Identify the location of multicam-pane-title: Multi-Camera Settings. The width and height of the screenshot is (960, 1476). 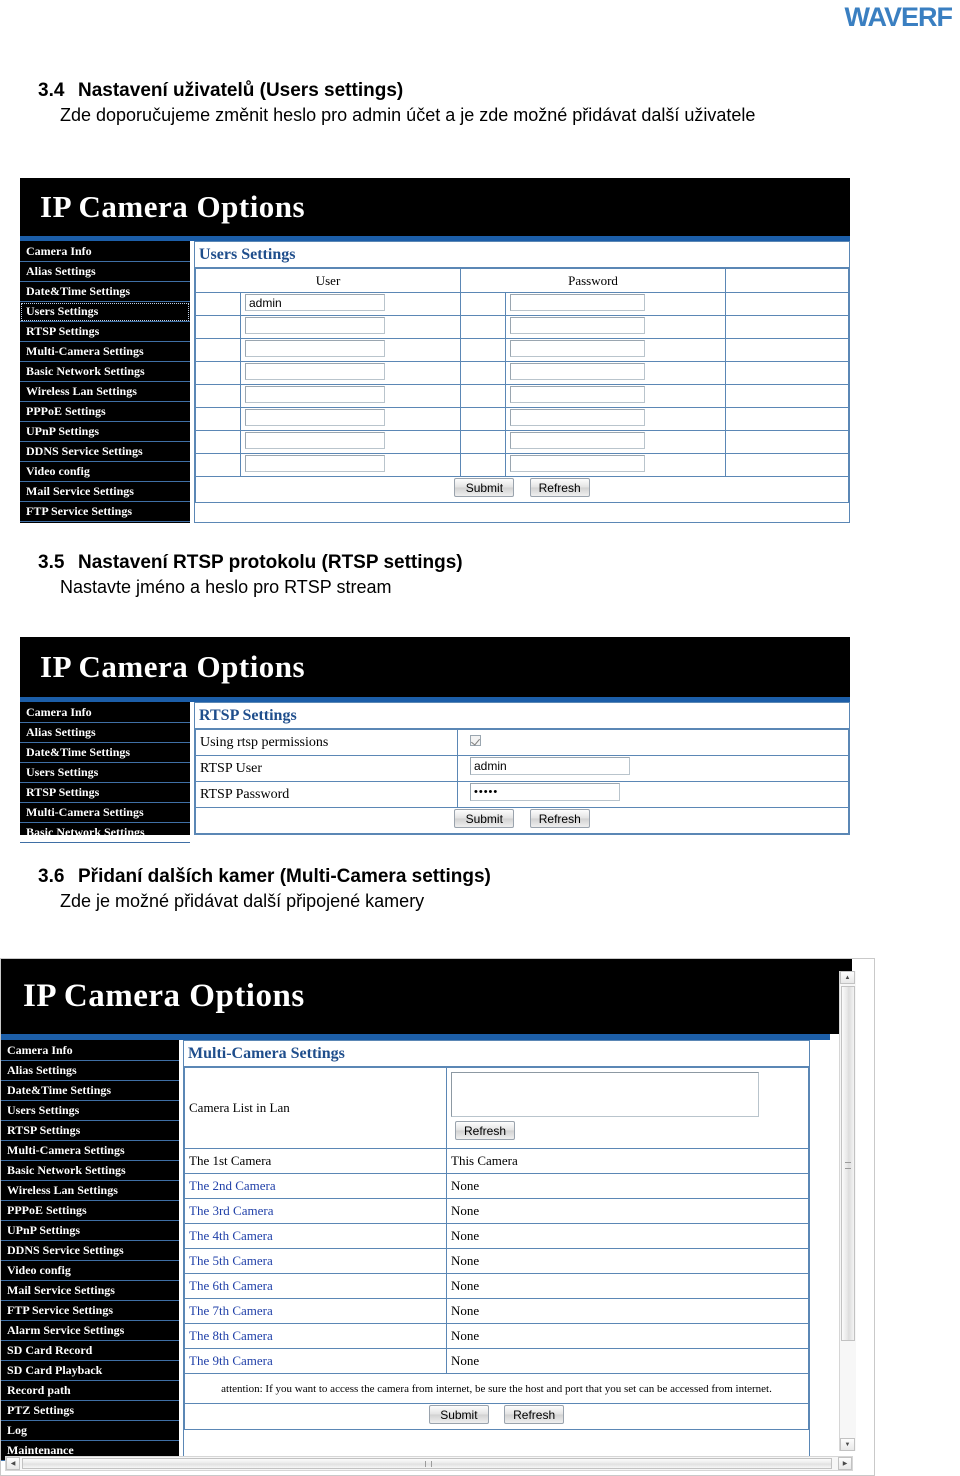
(496, 1054).